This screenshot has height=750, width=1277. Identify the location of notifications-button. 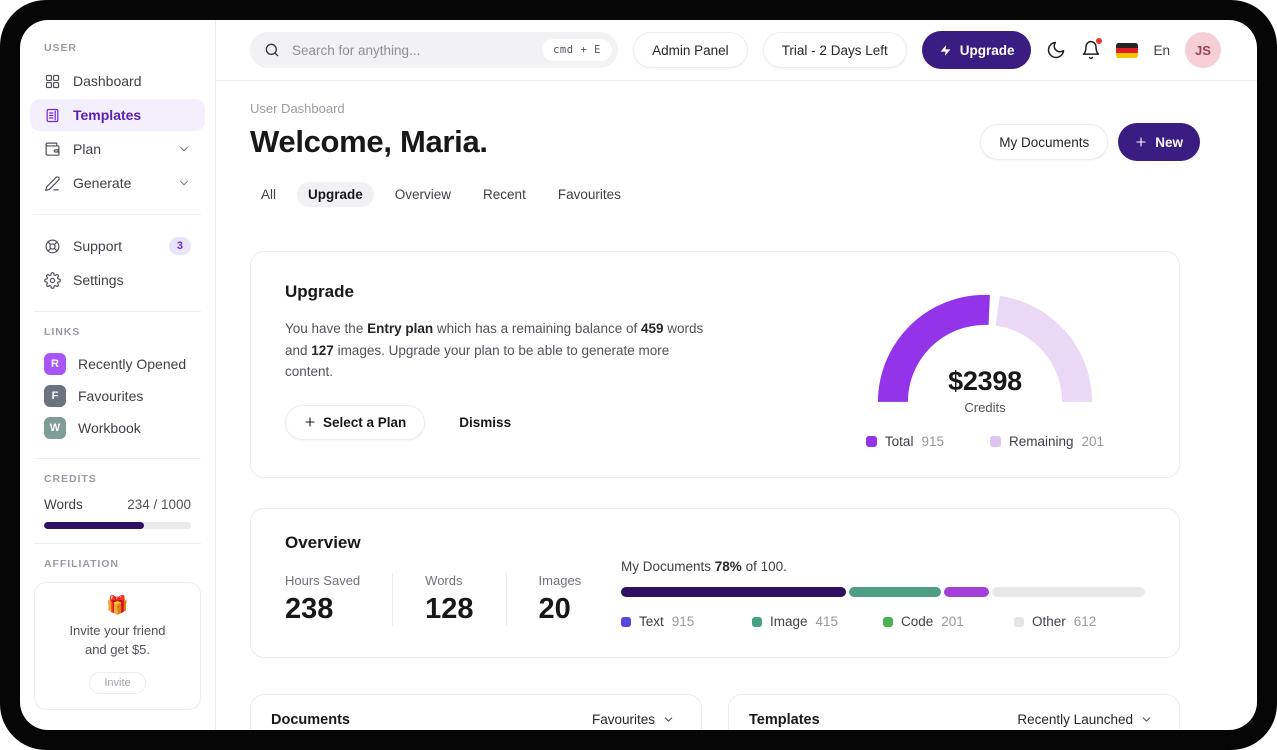
(1092, 48).